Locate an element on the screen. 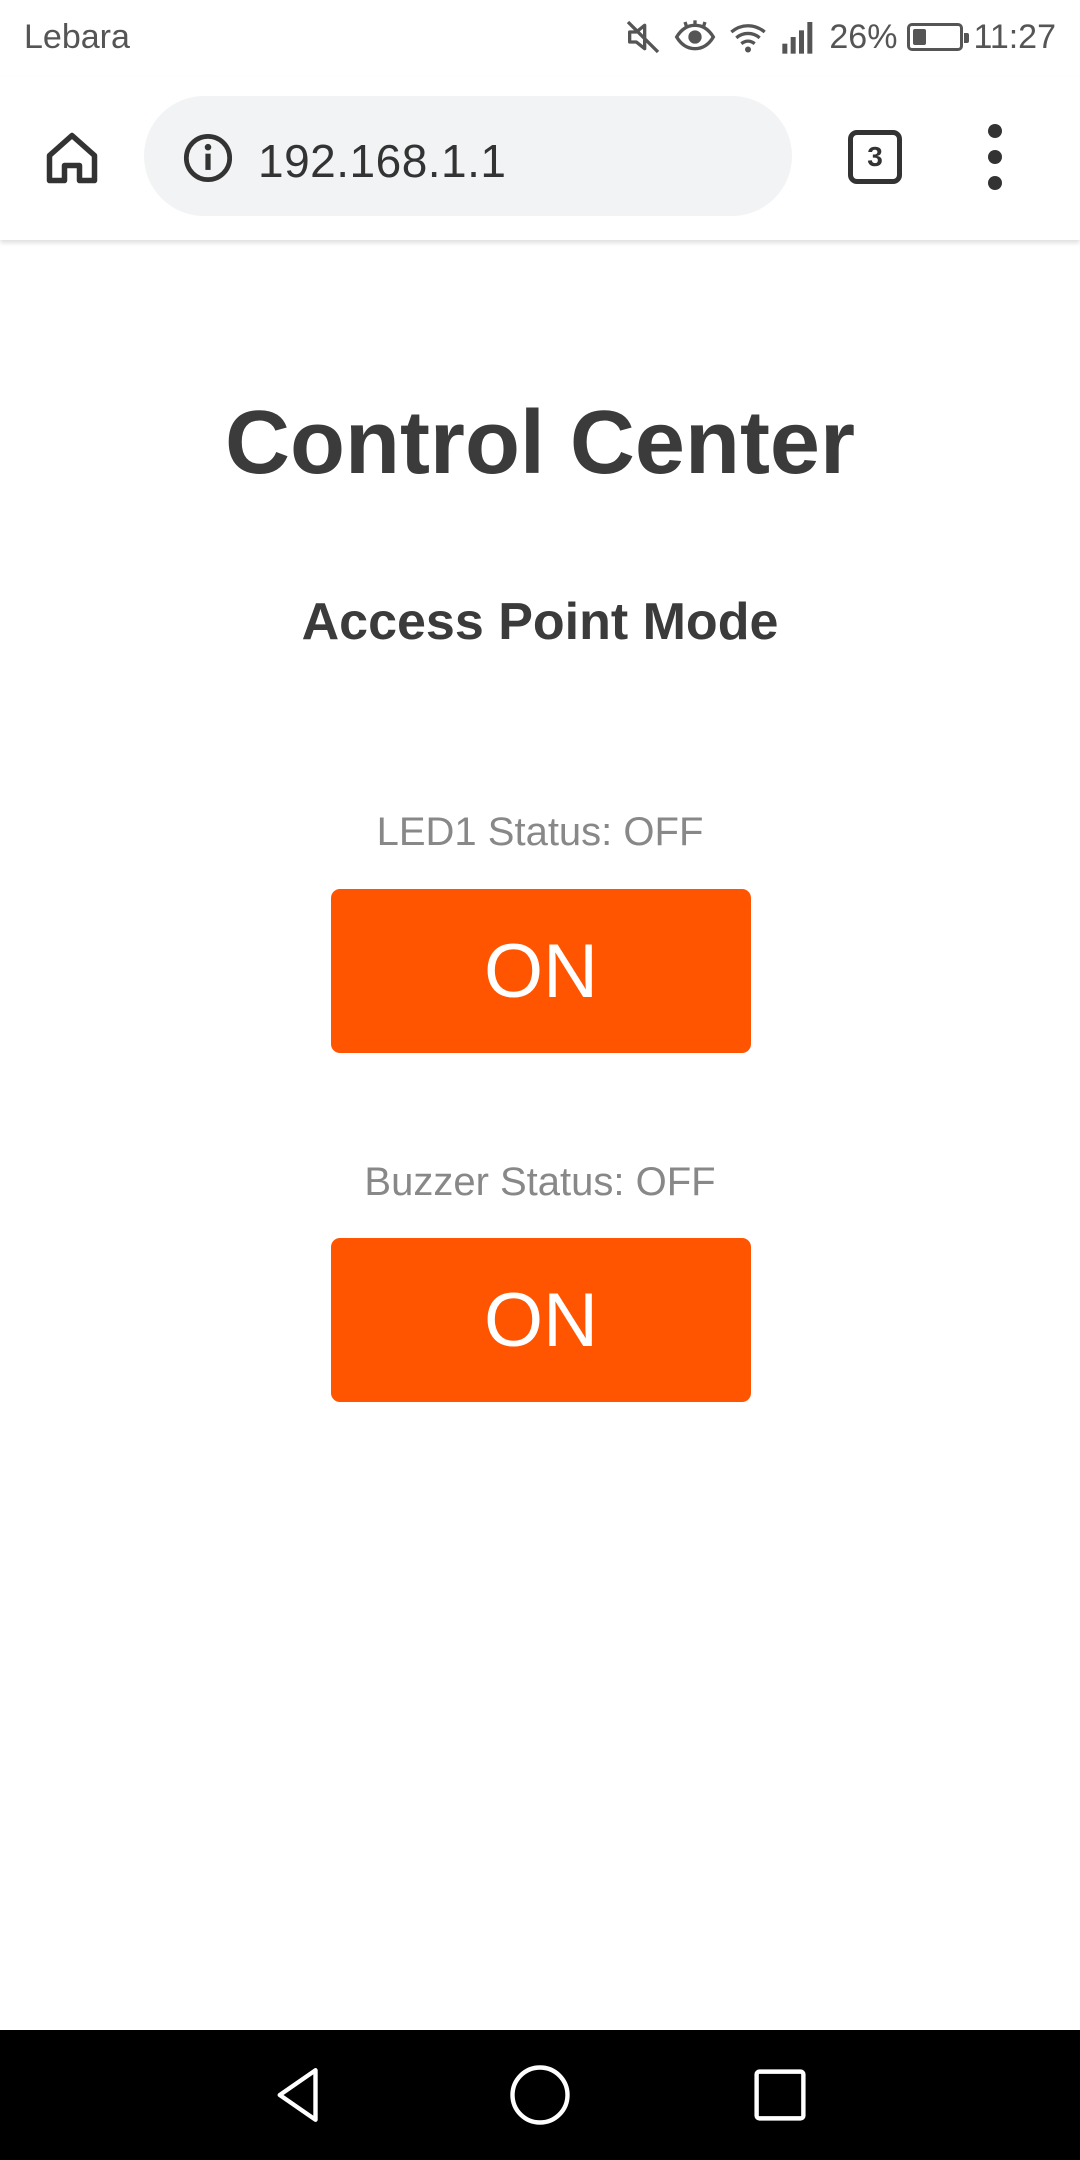 The width and height of the screenshot is (1080, 2160). status-icons: 26% 11:27 is located at coordinates (839, 37).